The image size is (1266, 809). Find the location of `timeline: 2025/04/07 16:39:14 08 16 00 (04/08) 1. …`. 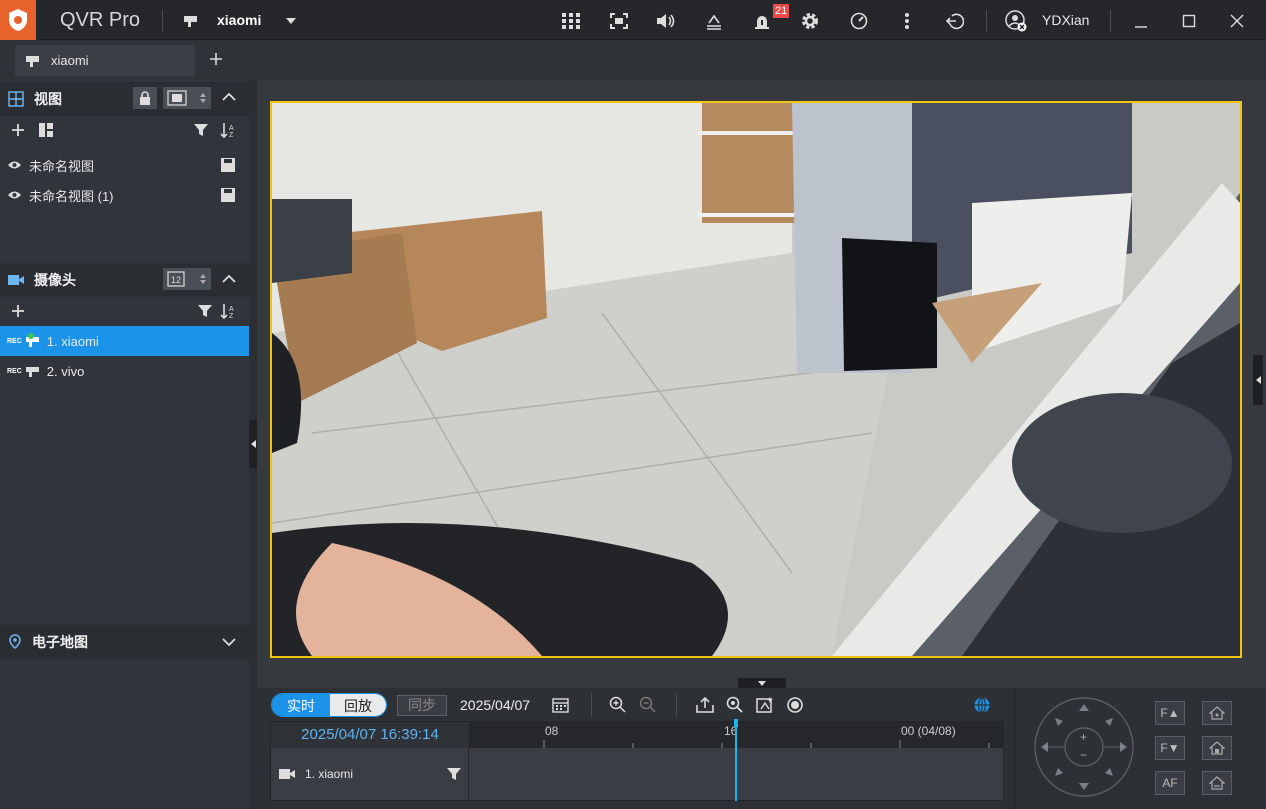

timeline: 2025/04/07 16:39:14 08 16 00 (04/08) 1. … is located at coordinates (637, 761).